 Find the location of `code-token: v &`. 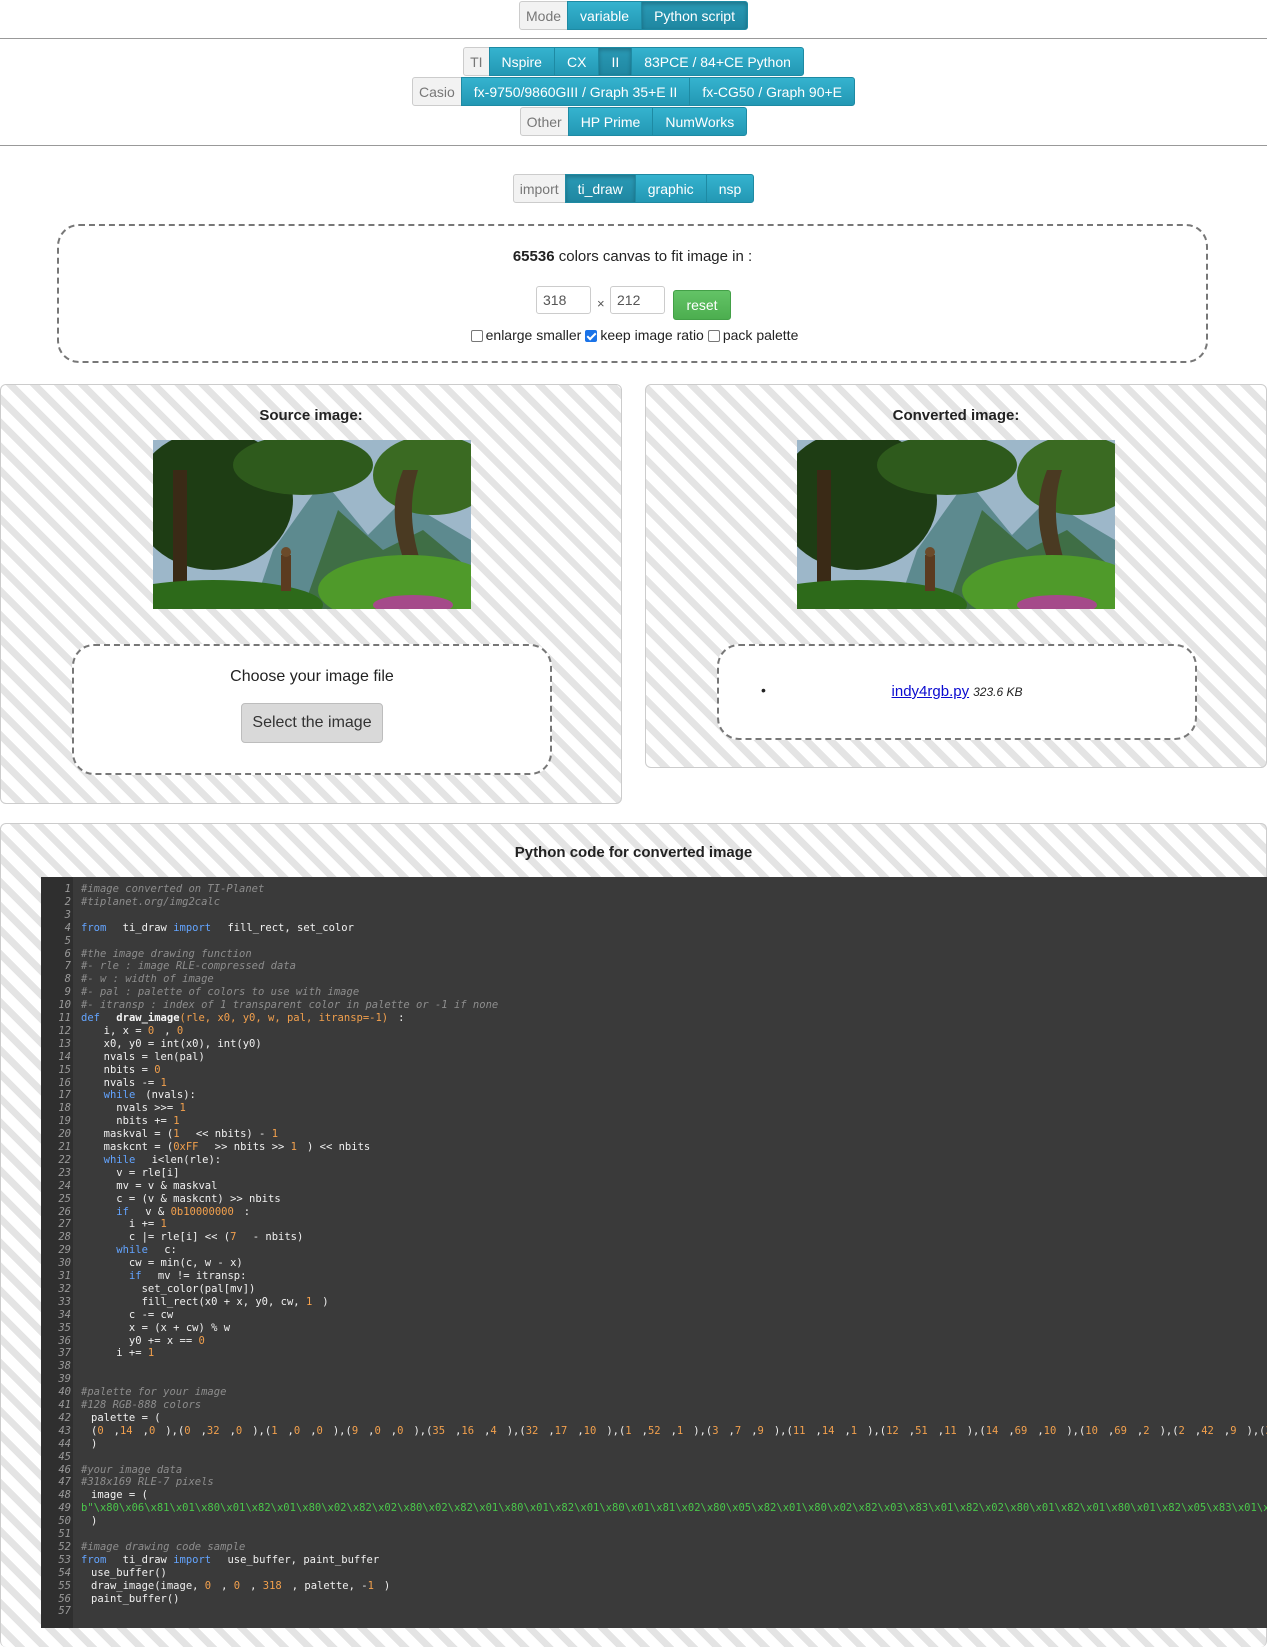

code-token: v & is located at coordinates (154, 1211).